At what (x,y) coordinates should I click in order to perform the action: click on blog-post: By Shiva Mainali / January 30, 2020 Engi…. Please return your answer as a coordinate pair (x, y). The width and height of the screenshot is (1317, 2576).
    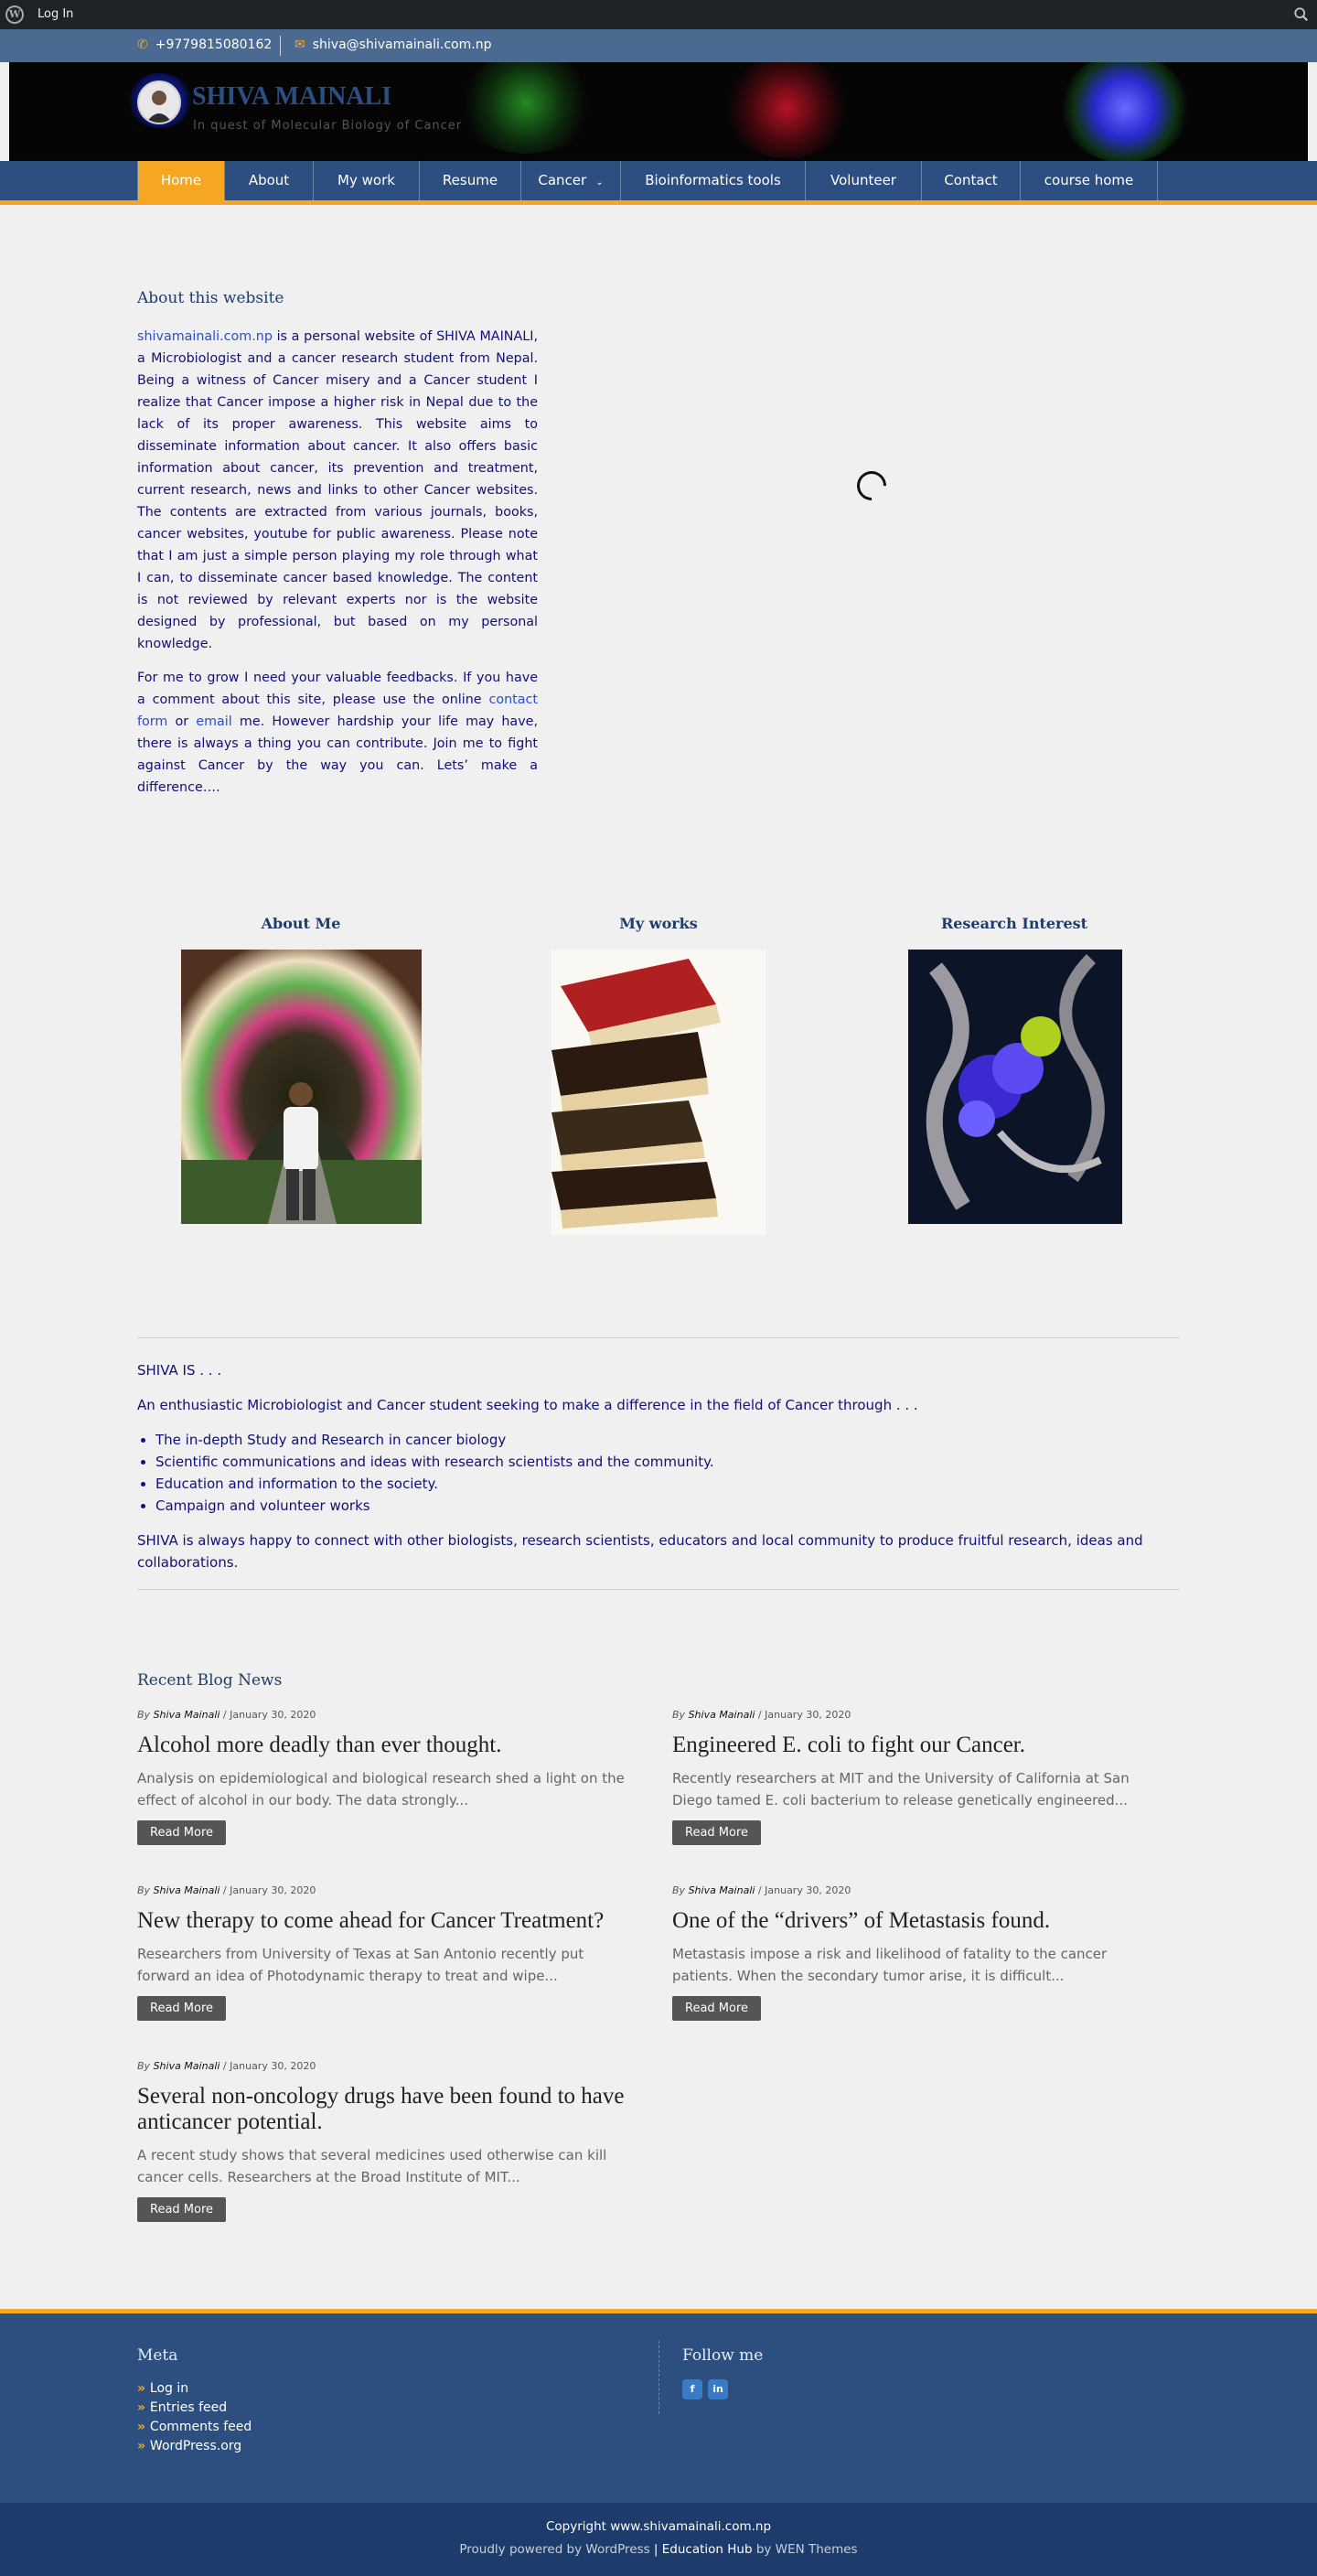
    Looking at the image, I should click on (919, 1777).